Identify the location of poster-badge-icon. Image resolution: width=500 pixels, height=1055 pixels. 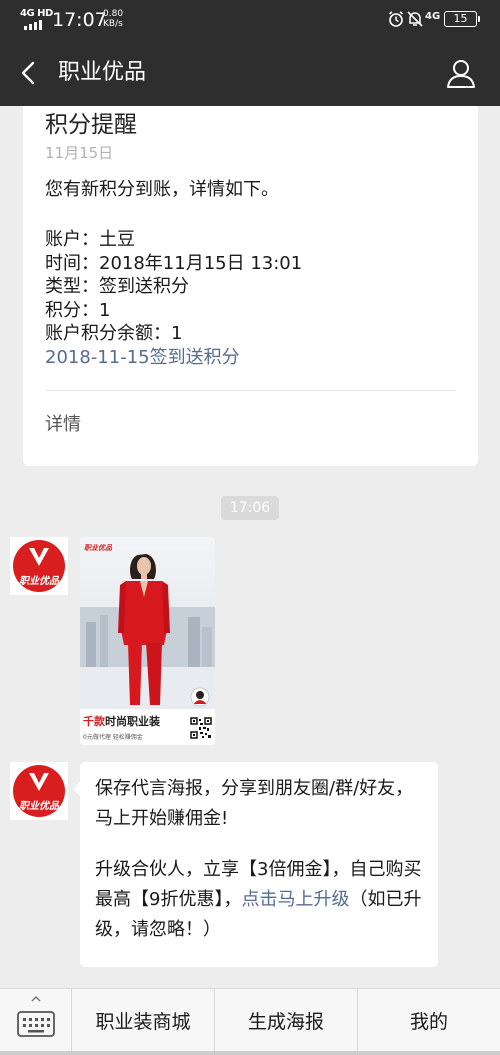
(200, 697).